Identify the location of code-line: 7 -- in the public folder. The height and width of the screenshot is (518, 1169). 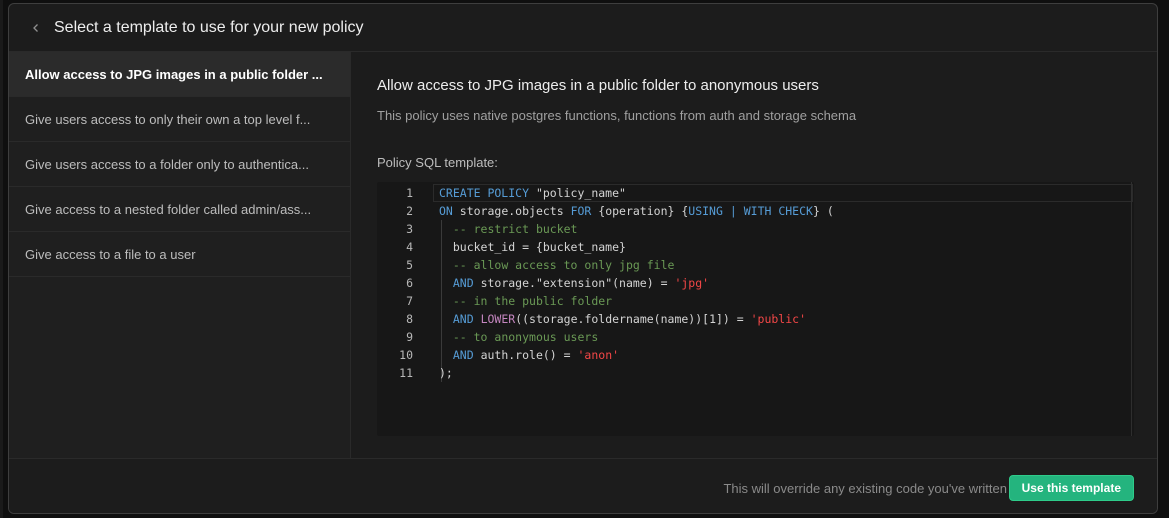
(755, 301).